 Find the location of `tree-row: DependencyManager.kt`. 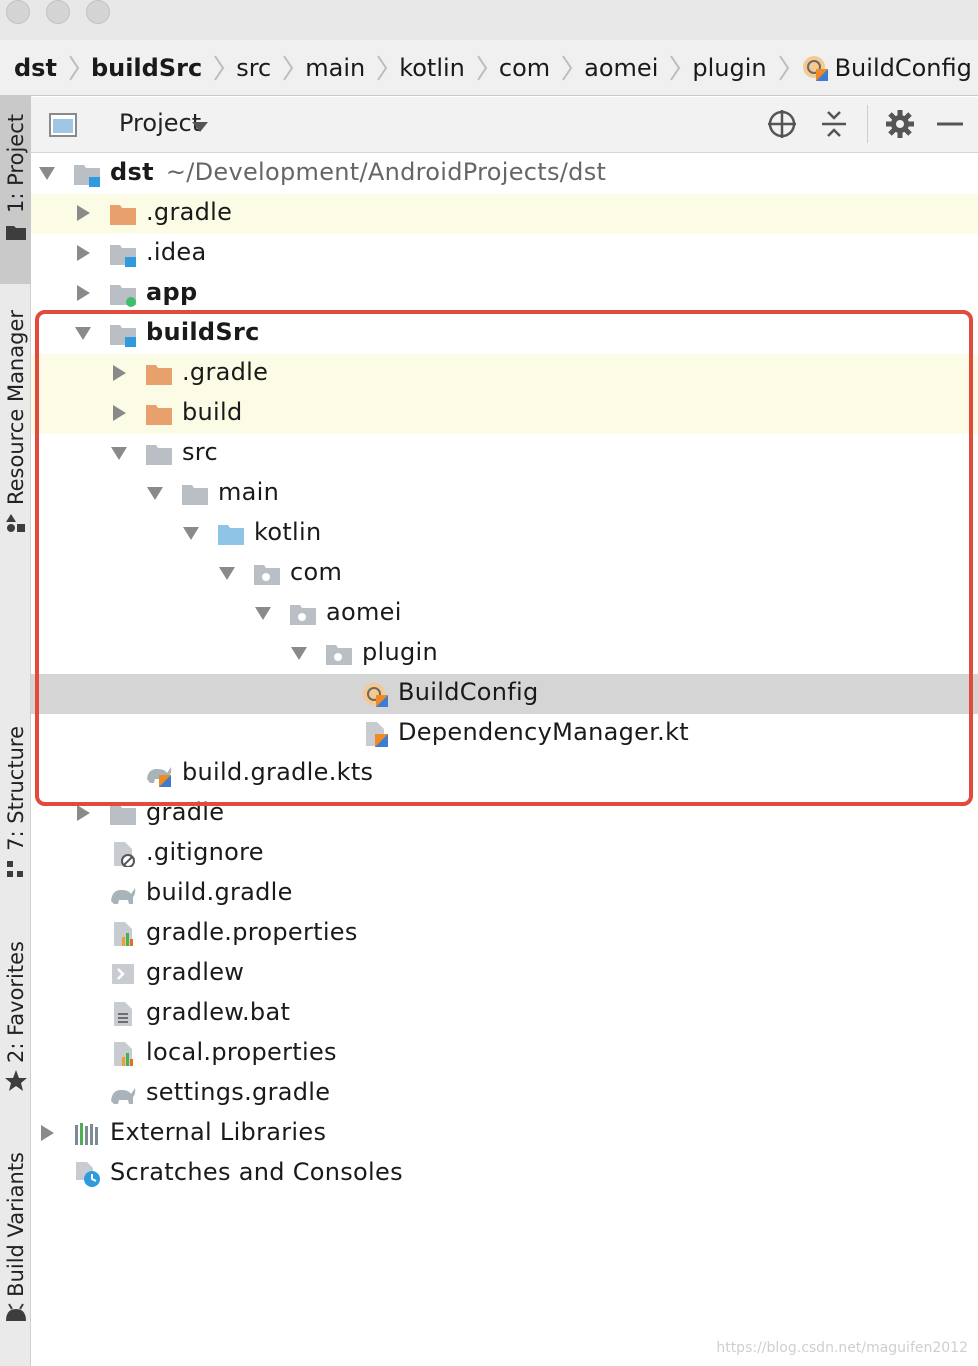

tree-row: DependencyManager.kt is located at coordinates (504, 734).